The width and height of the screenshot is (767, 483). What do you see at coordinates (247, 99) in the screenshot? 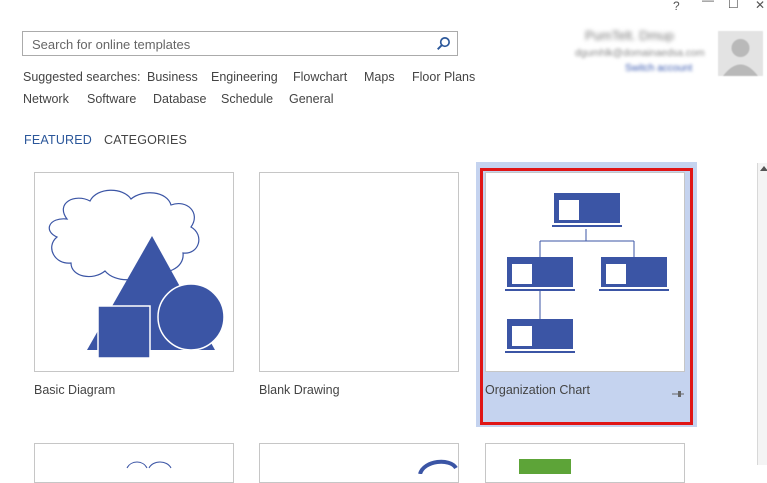
I see `suggested-schedule-link: Schedule` at bounding box center [247, 99].